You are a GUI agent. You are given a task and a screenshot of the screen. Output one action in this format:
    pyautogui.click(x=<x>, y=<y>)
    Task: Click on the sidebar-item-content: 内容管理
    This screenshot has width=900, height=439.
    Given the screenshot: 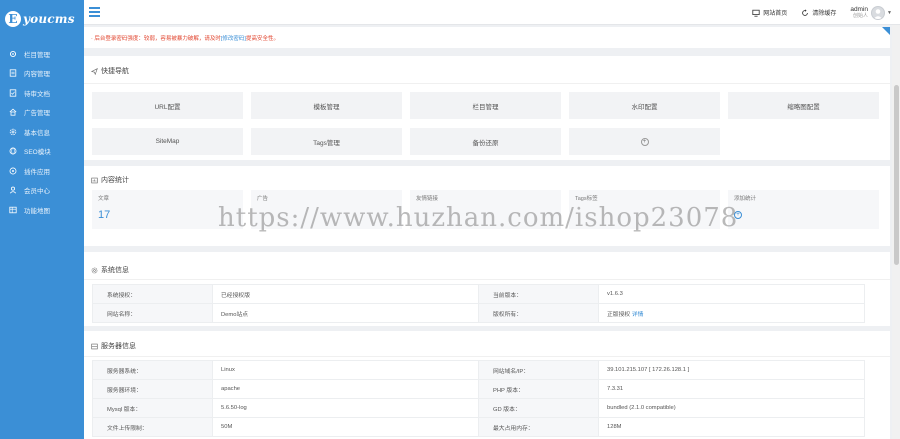 What is the action you would take?
    pyautogui.click(x=42, y=74)
    